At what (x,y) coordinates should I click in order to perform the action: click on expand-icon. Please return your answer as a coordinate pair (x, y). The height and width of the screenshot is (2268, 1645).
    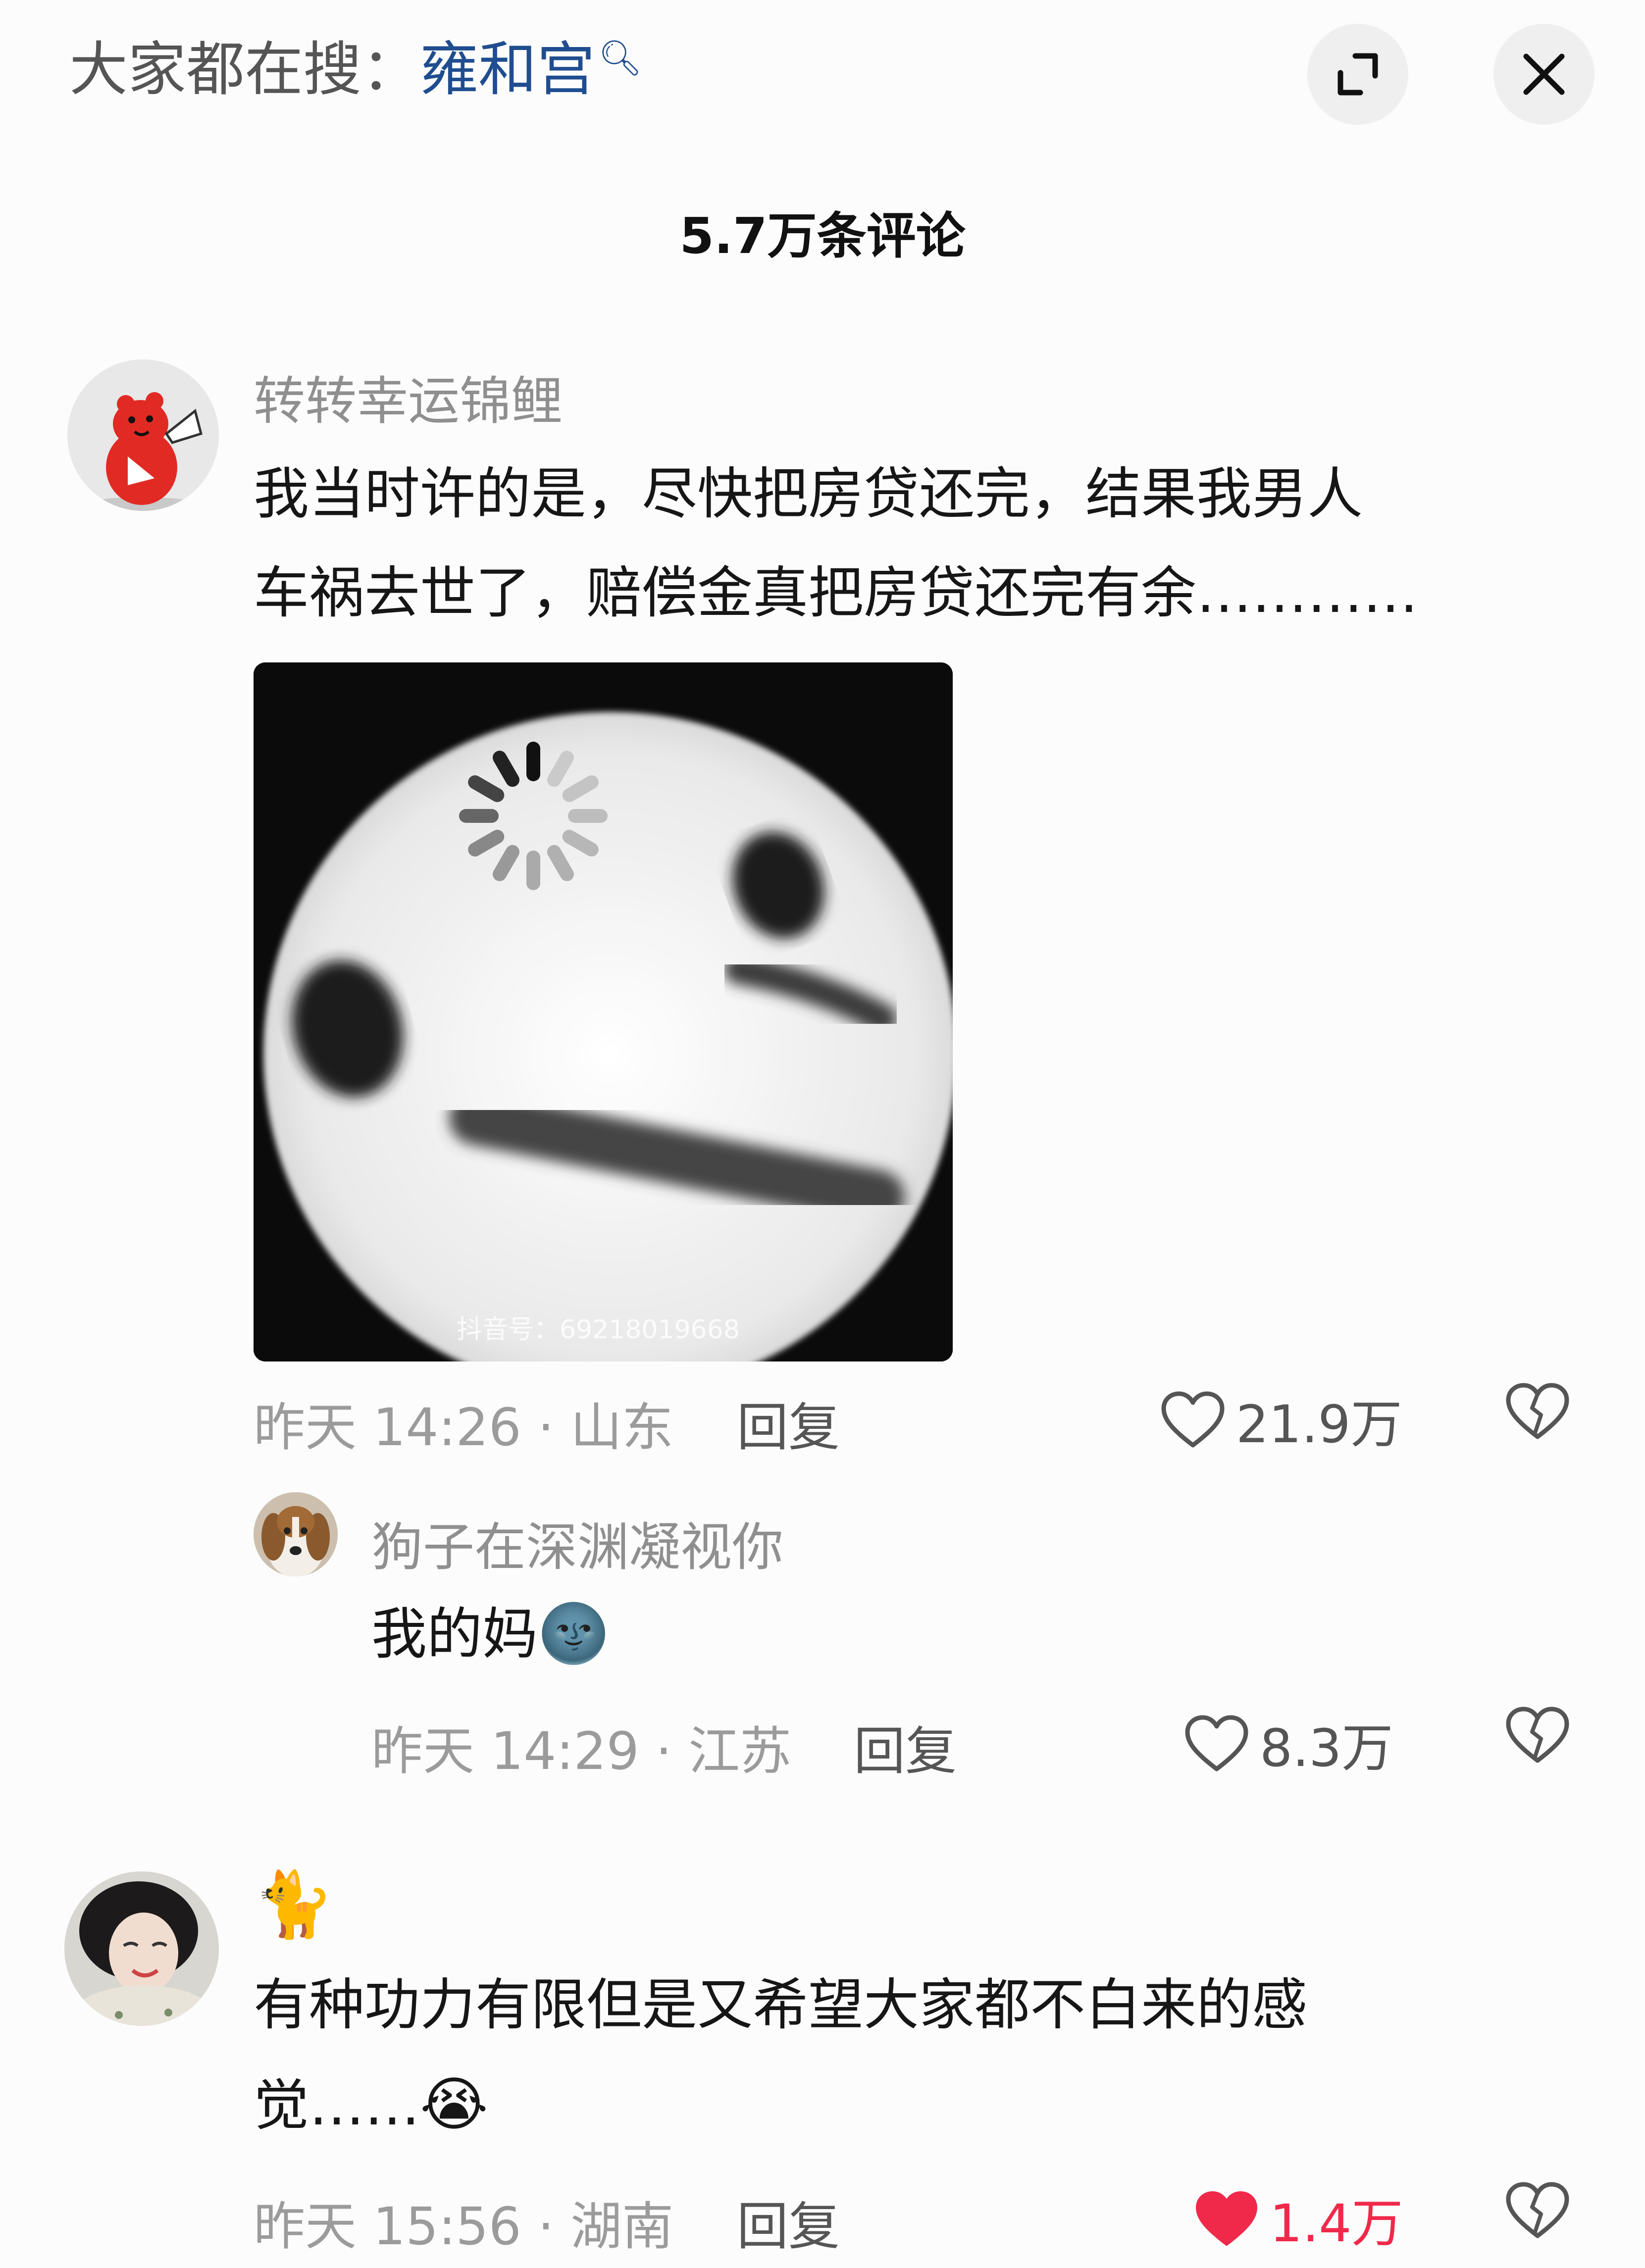
    Looking at the image, I should click on (1357, 74).